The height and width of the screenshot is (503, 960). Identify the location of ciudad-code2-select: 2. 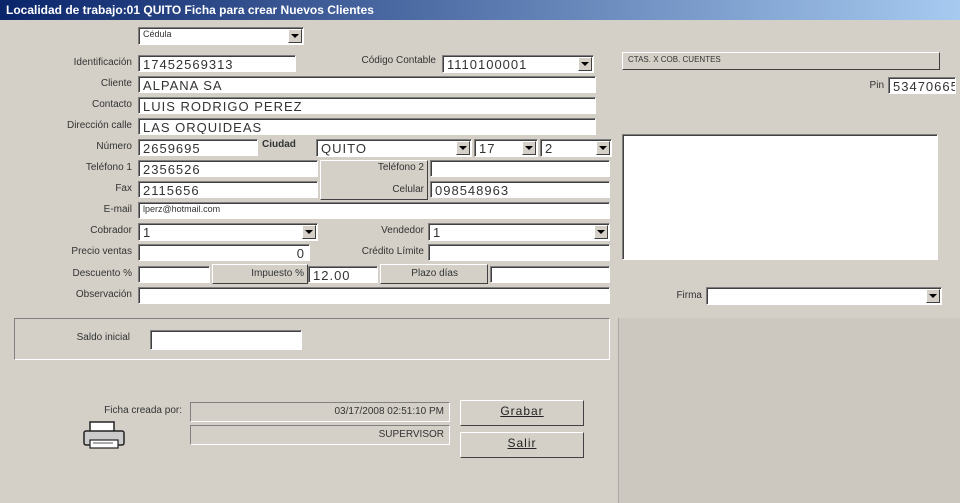
(576, 148).